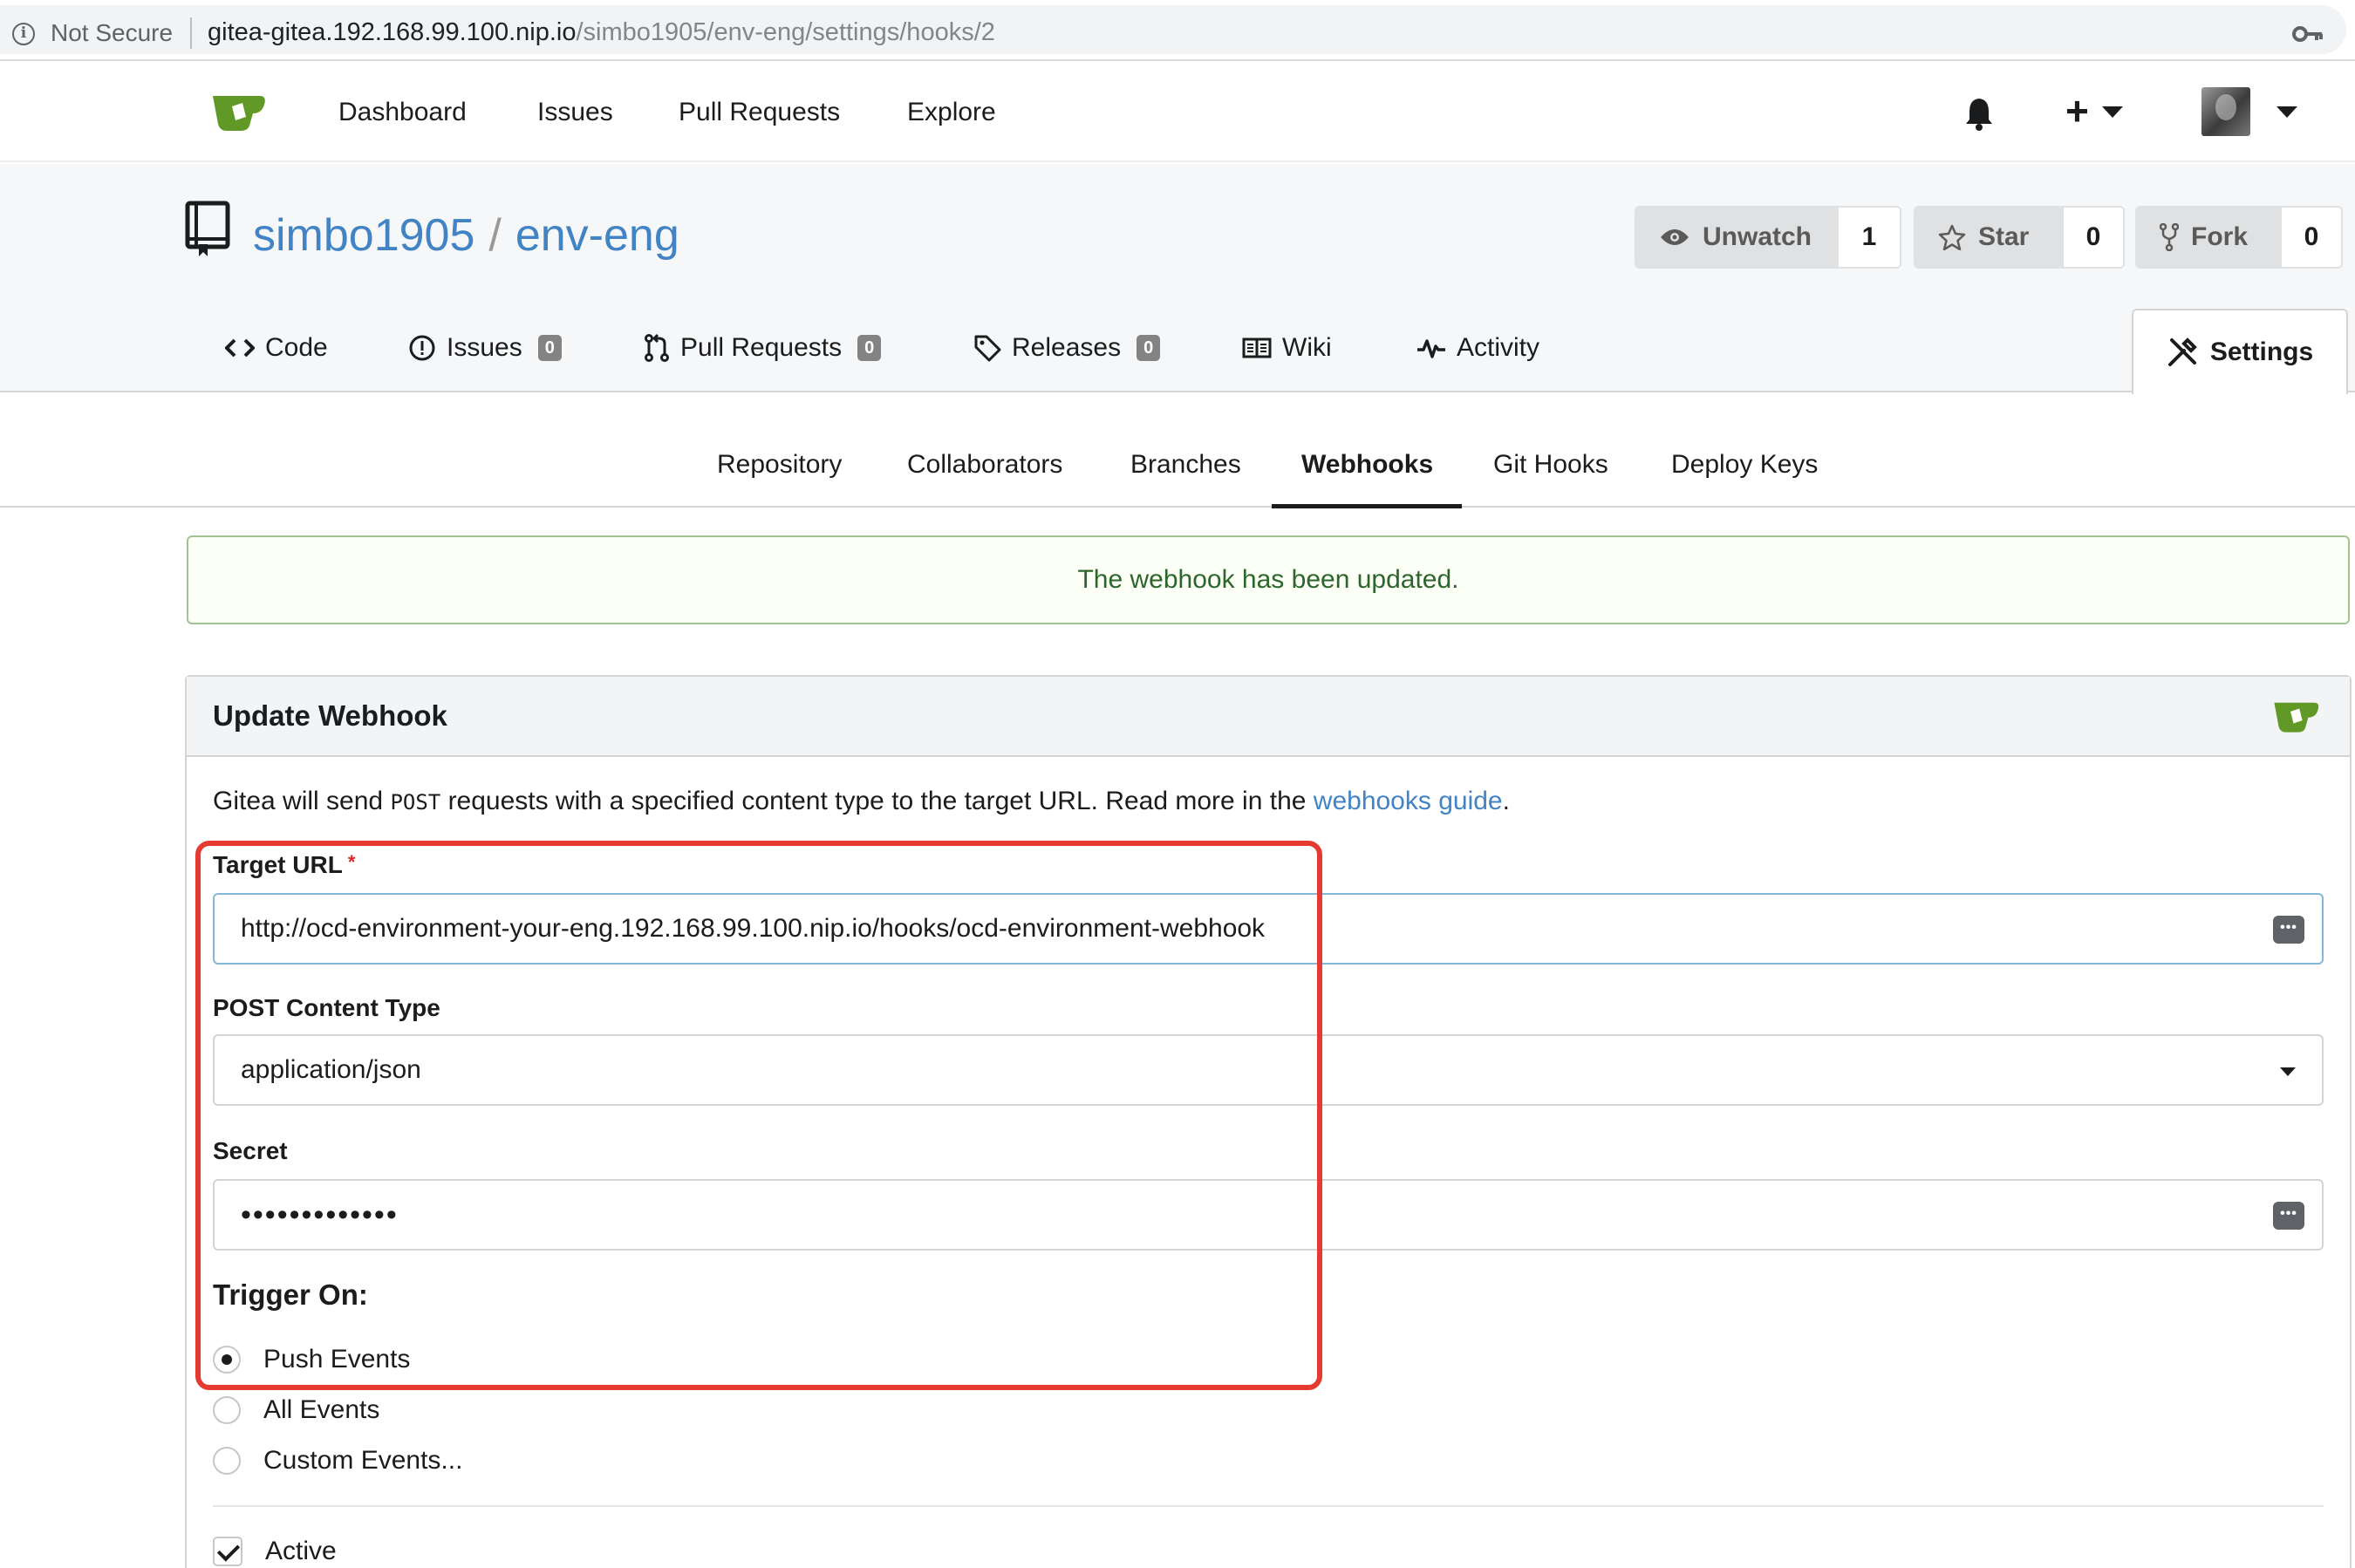 The image size is (2355, 1568). I want to click on submenu-repository: Repository, so click(779, 465).